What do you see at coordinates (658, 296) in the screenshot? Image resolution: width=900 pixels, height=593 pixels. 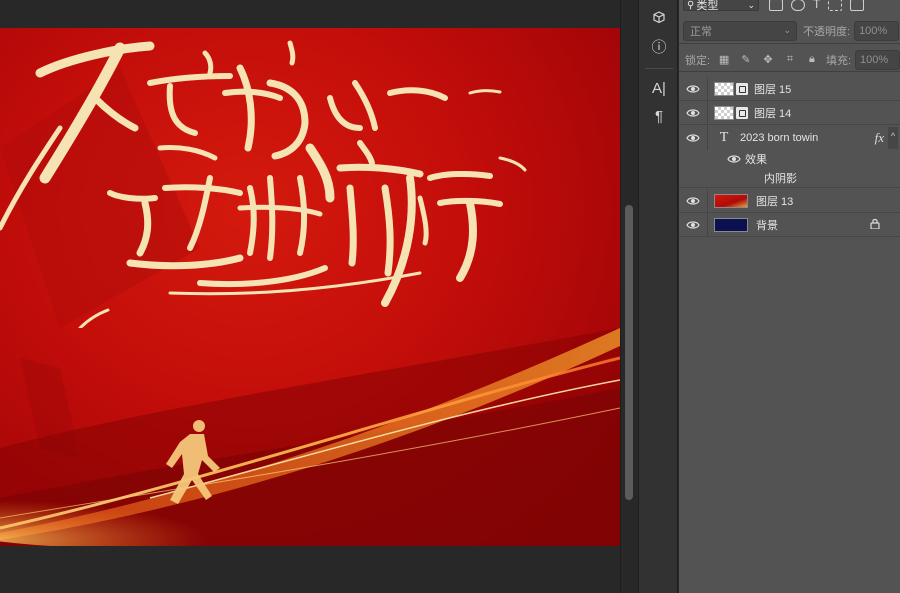 I see `panel-icon-column: ⓘ A| ¶` at bounding box center [658, 296].